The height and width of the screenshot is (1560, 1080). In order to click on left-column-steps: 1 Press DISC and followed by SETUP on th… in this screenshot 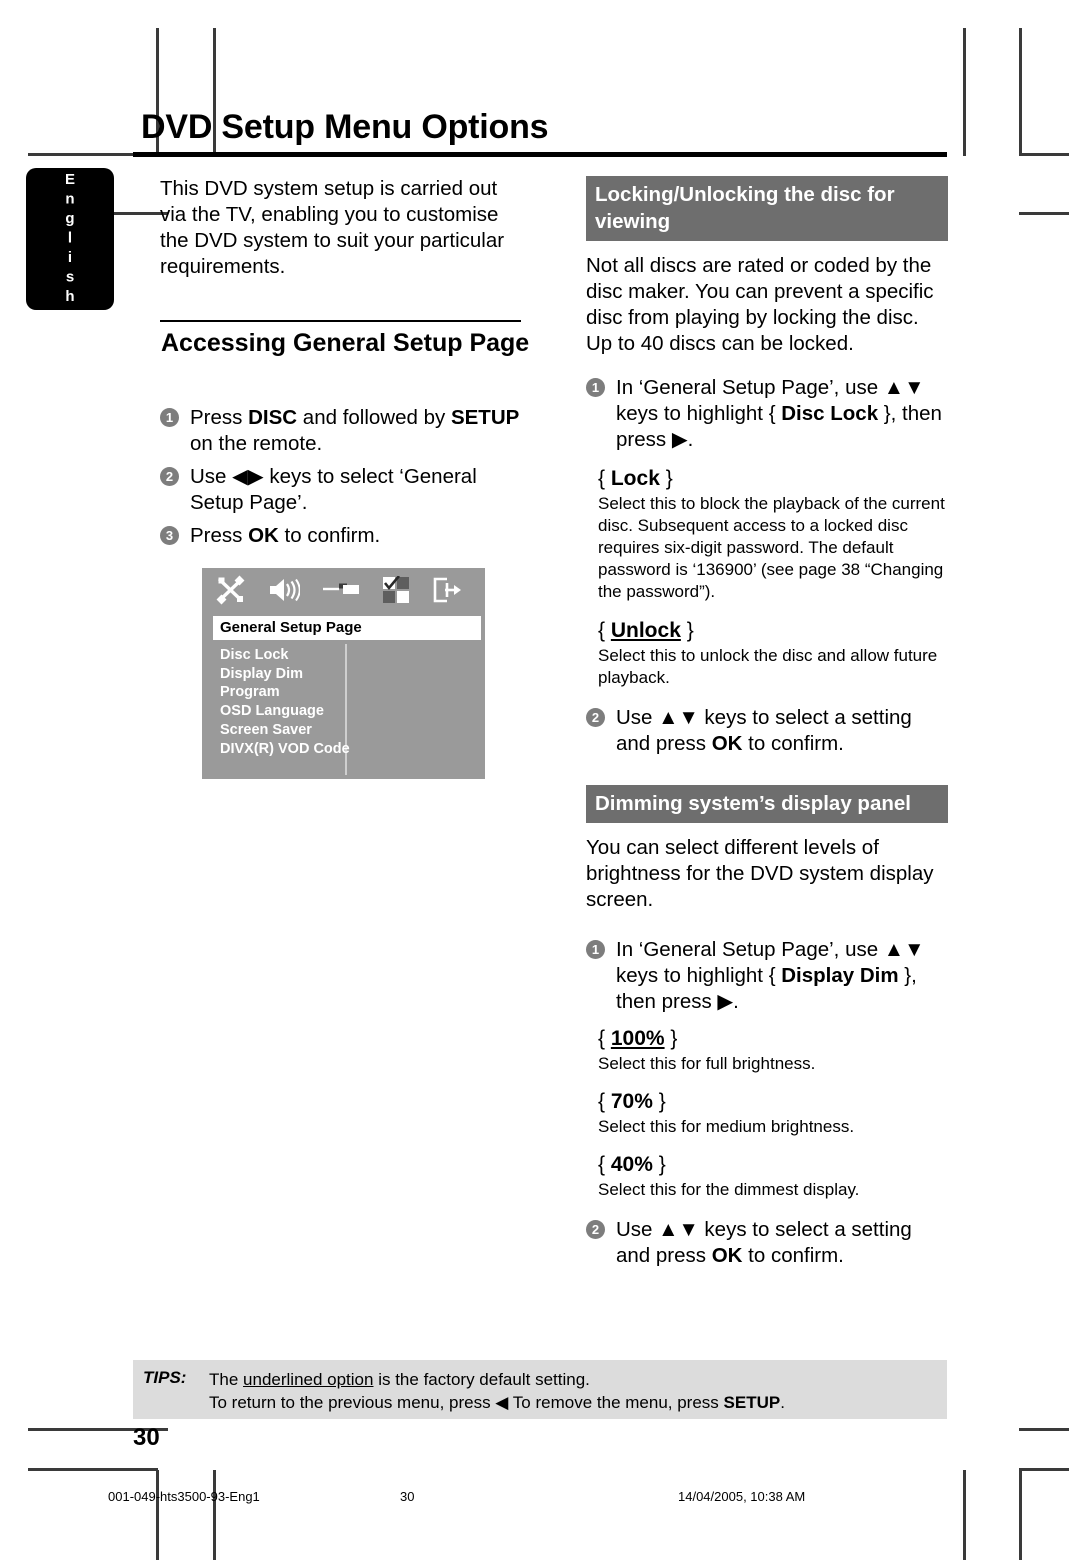, I will do `click(342, 480)`.